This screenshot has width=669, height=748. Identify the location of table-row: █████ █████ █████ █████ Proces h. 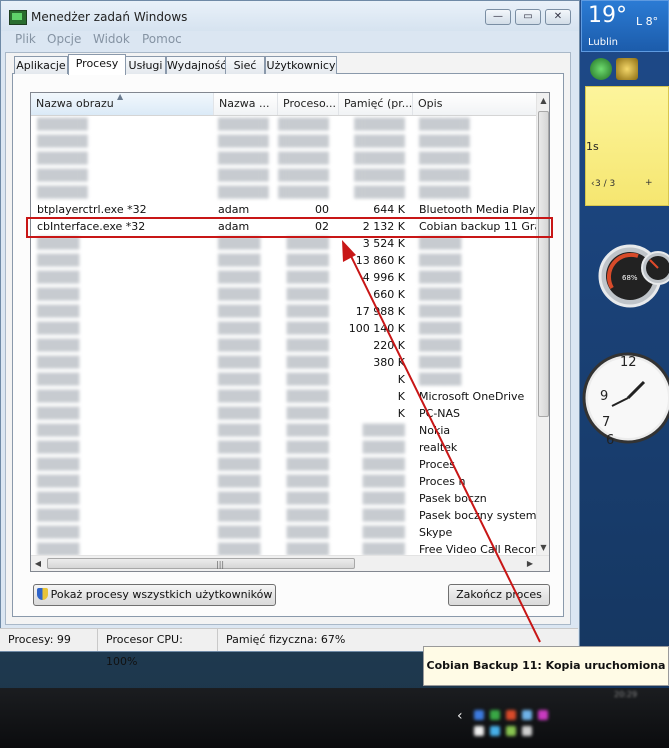
(284, 481).